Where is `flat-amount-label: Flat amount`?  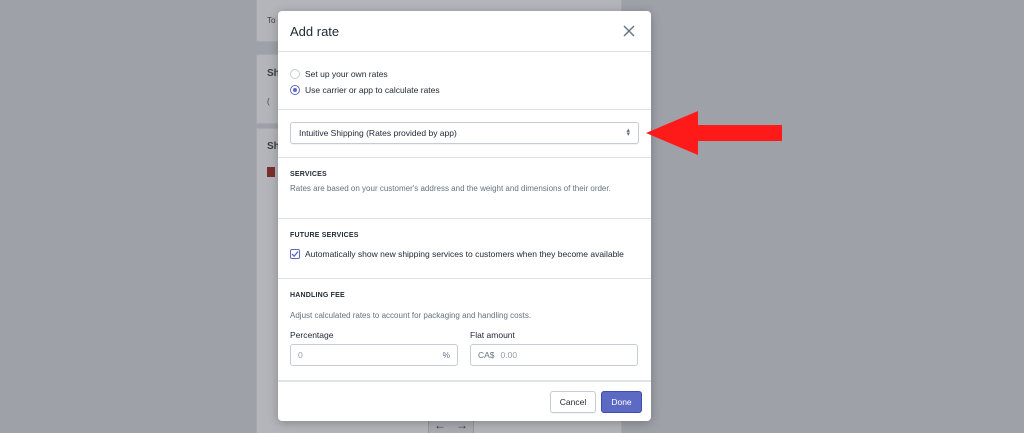 flat-amount-label: Flat amount is located at coordinates (492, 335).